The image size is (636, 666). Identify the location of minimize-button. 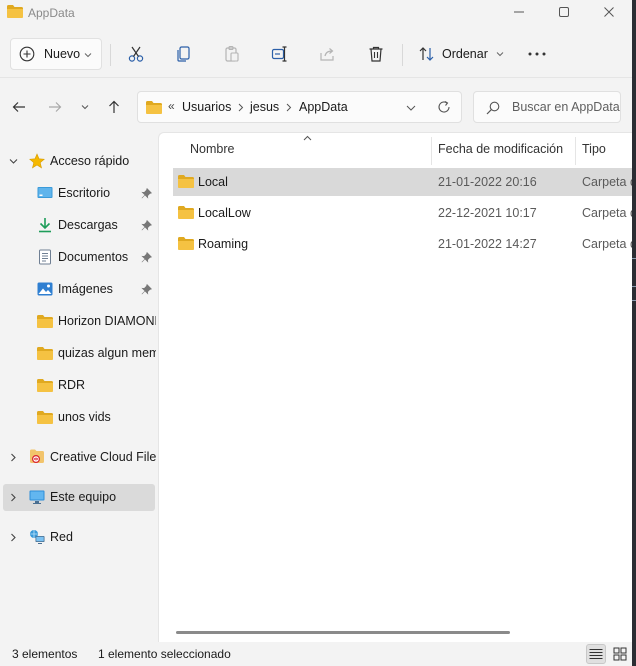
(519, 12).